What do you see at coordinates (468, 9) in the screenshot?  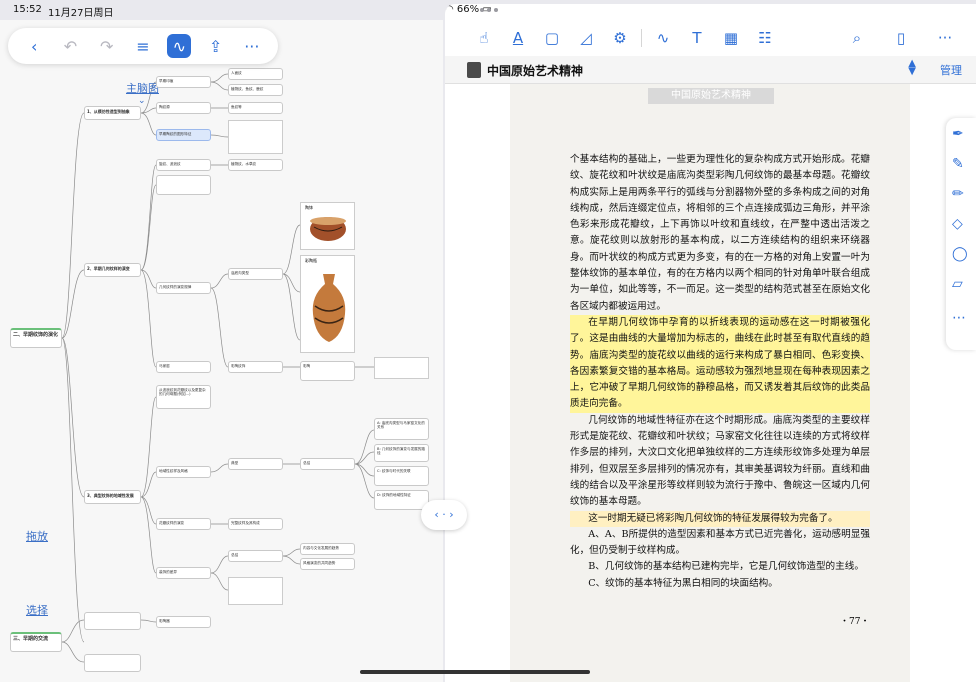 I see `battery-level: 66%` at bounding box center [468, 9].